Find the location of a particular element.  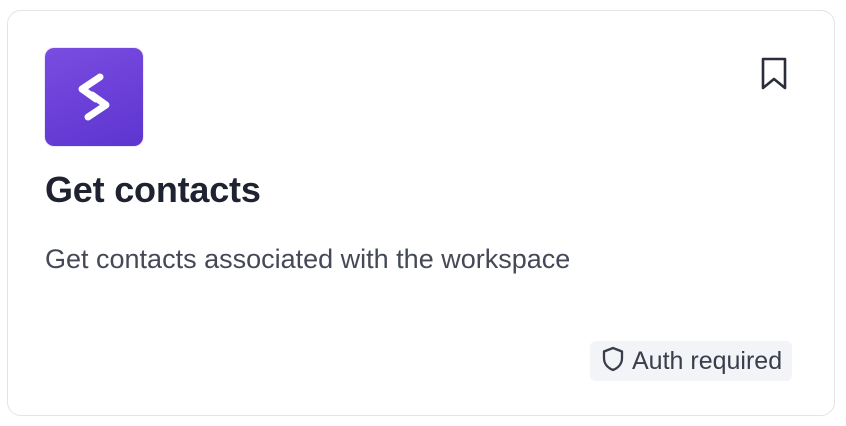

badge-label: Auth required is located at coordinates (707, 360).